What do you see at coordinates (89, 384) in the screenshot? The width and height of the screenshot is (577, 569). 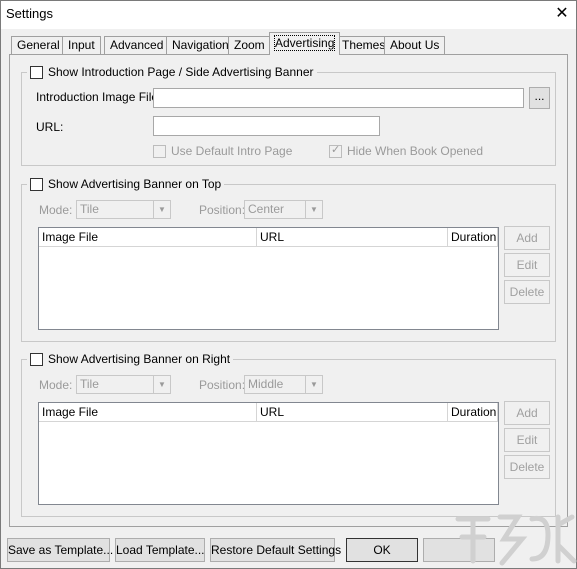 I see `right-mode-value: Tile` at bounding box center [89, 384].